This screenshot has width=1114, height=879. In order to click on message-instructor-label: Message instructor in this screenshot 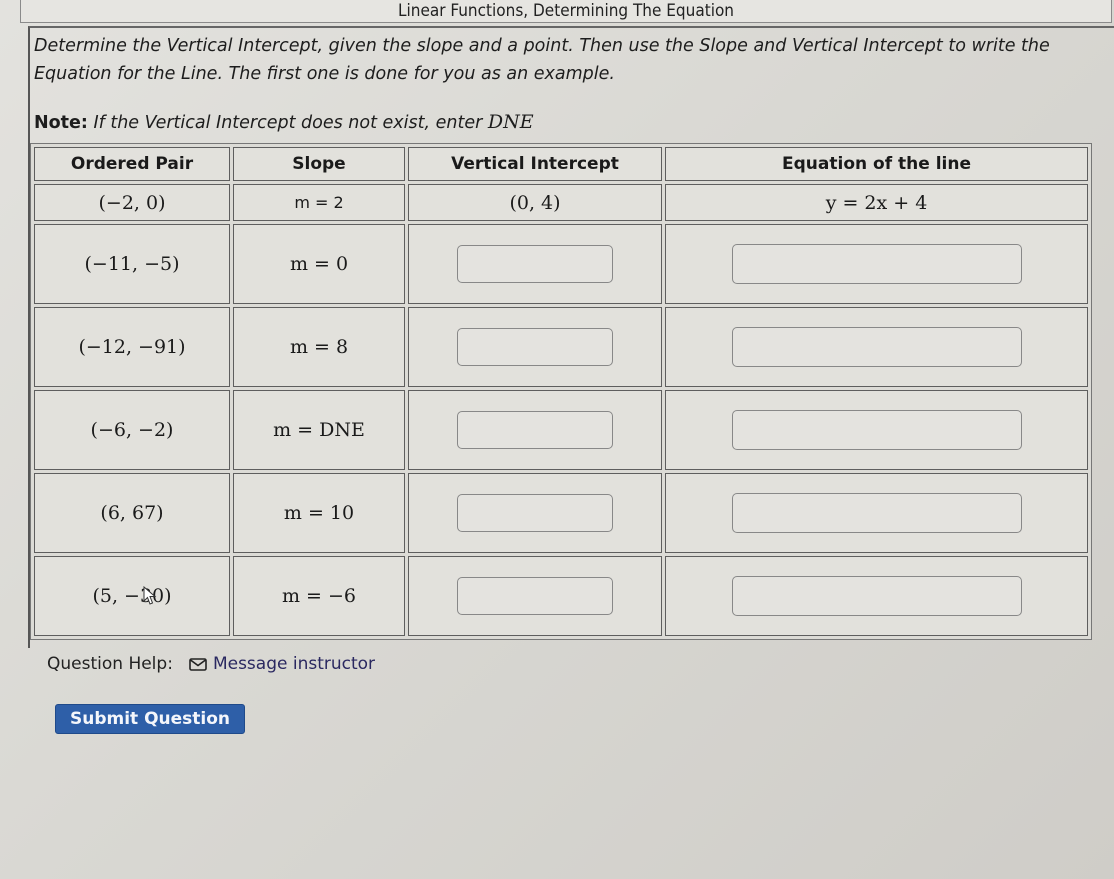, I will do `click(294, 664)`.